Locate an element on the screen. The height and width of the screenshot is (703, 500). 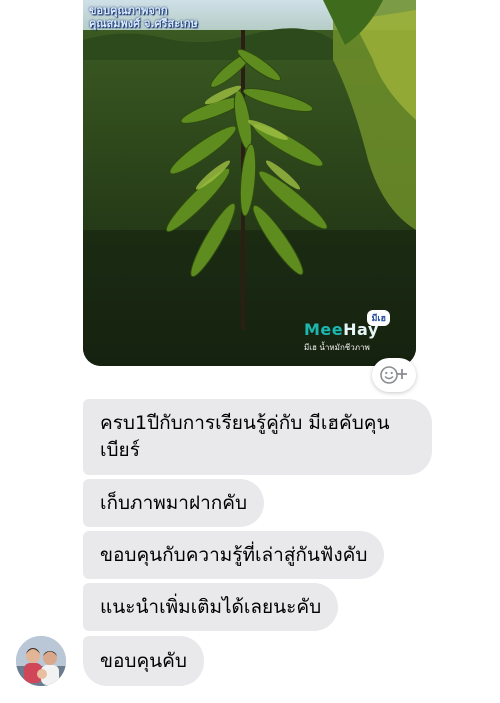
photo-credit-line-1: ขอบคุณภาพจาก is located at coordinates (128, 10).